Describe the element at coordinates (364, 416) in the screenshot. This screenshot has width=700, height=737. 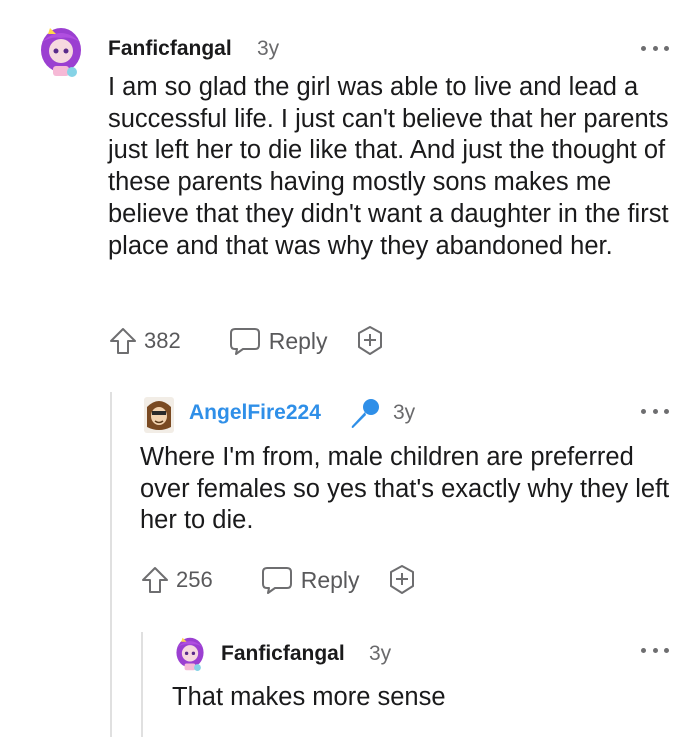
I see `microphone-icon` at that location.